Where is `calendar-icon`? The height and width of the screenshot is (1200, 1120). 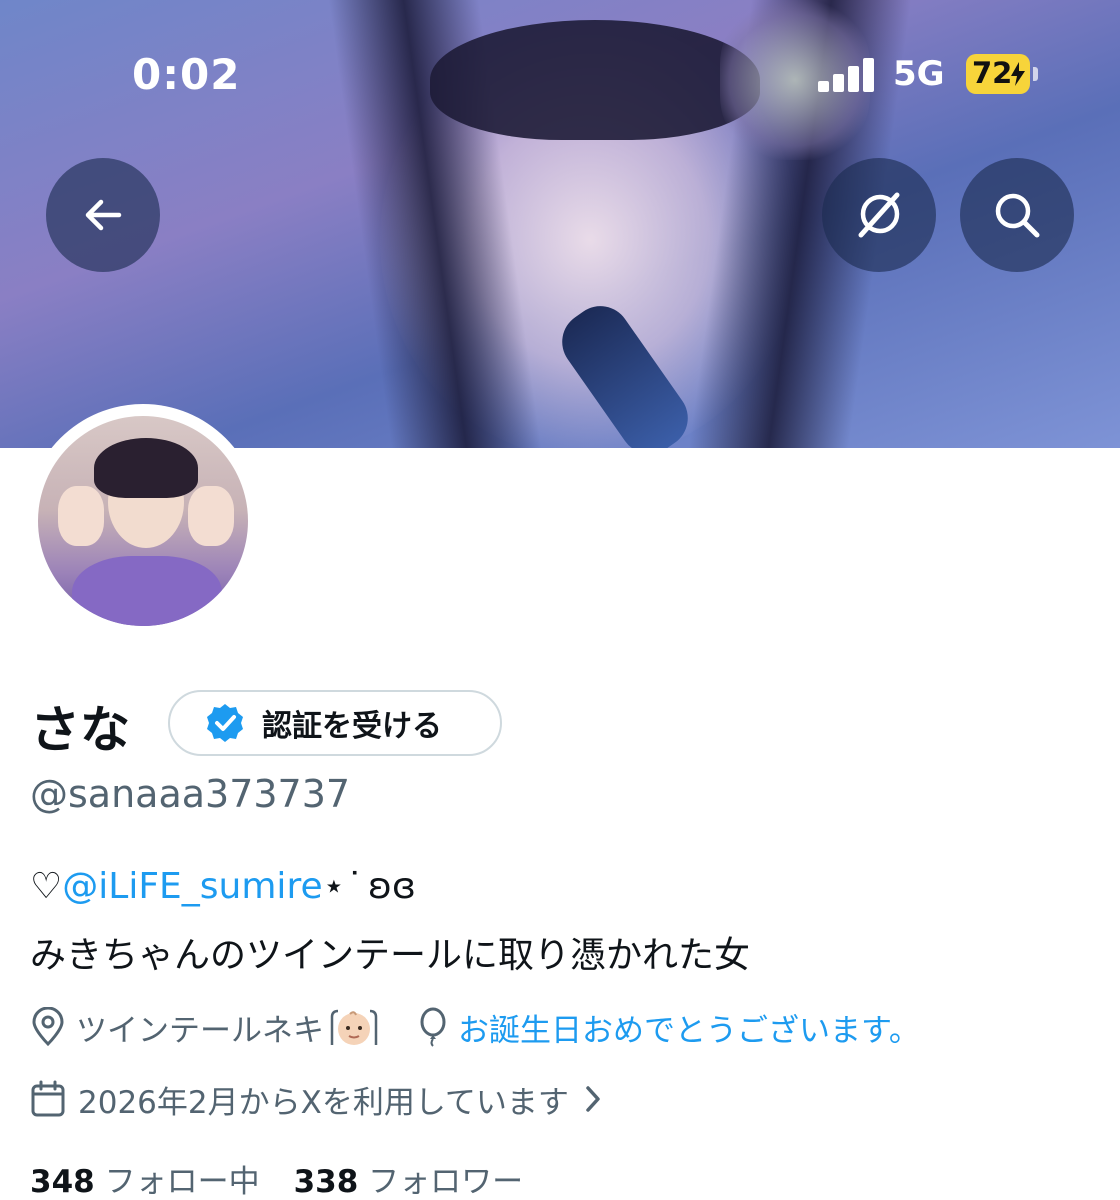
calendar-icon is located at coordinates (48, 1098).